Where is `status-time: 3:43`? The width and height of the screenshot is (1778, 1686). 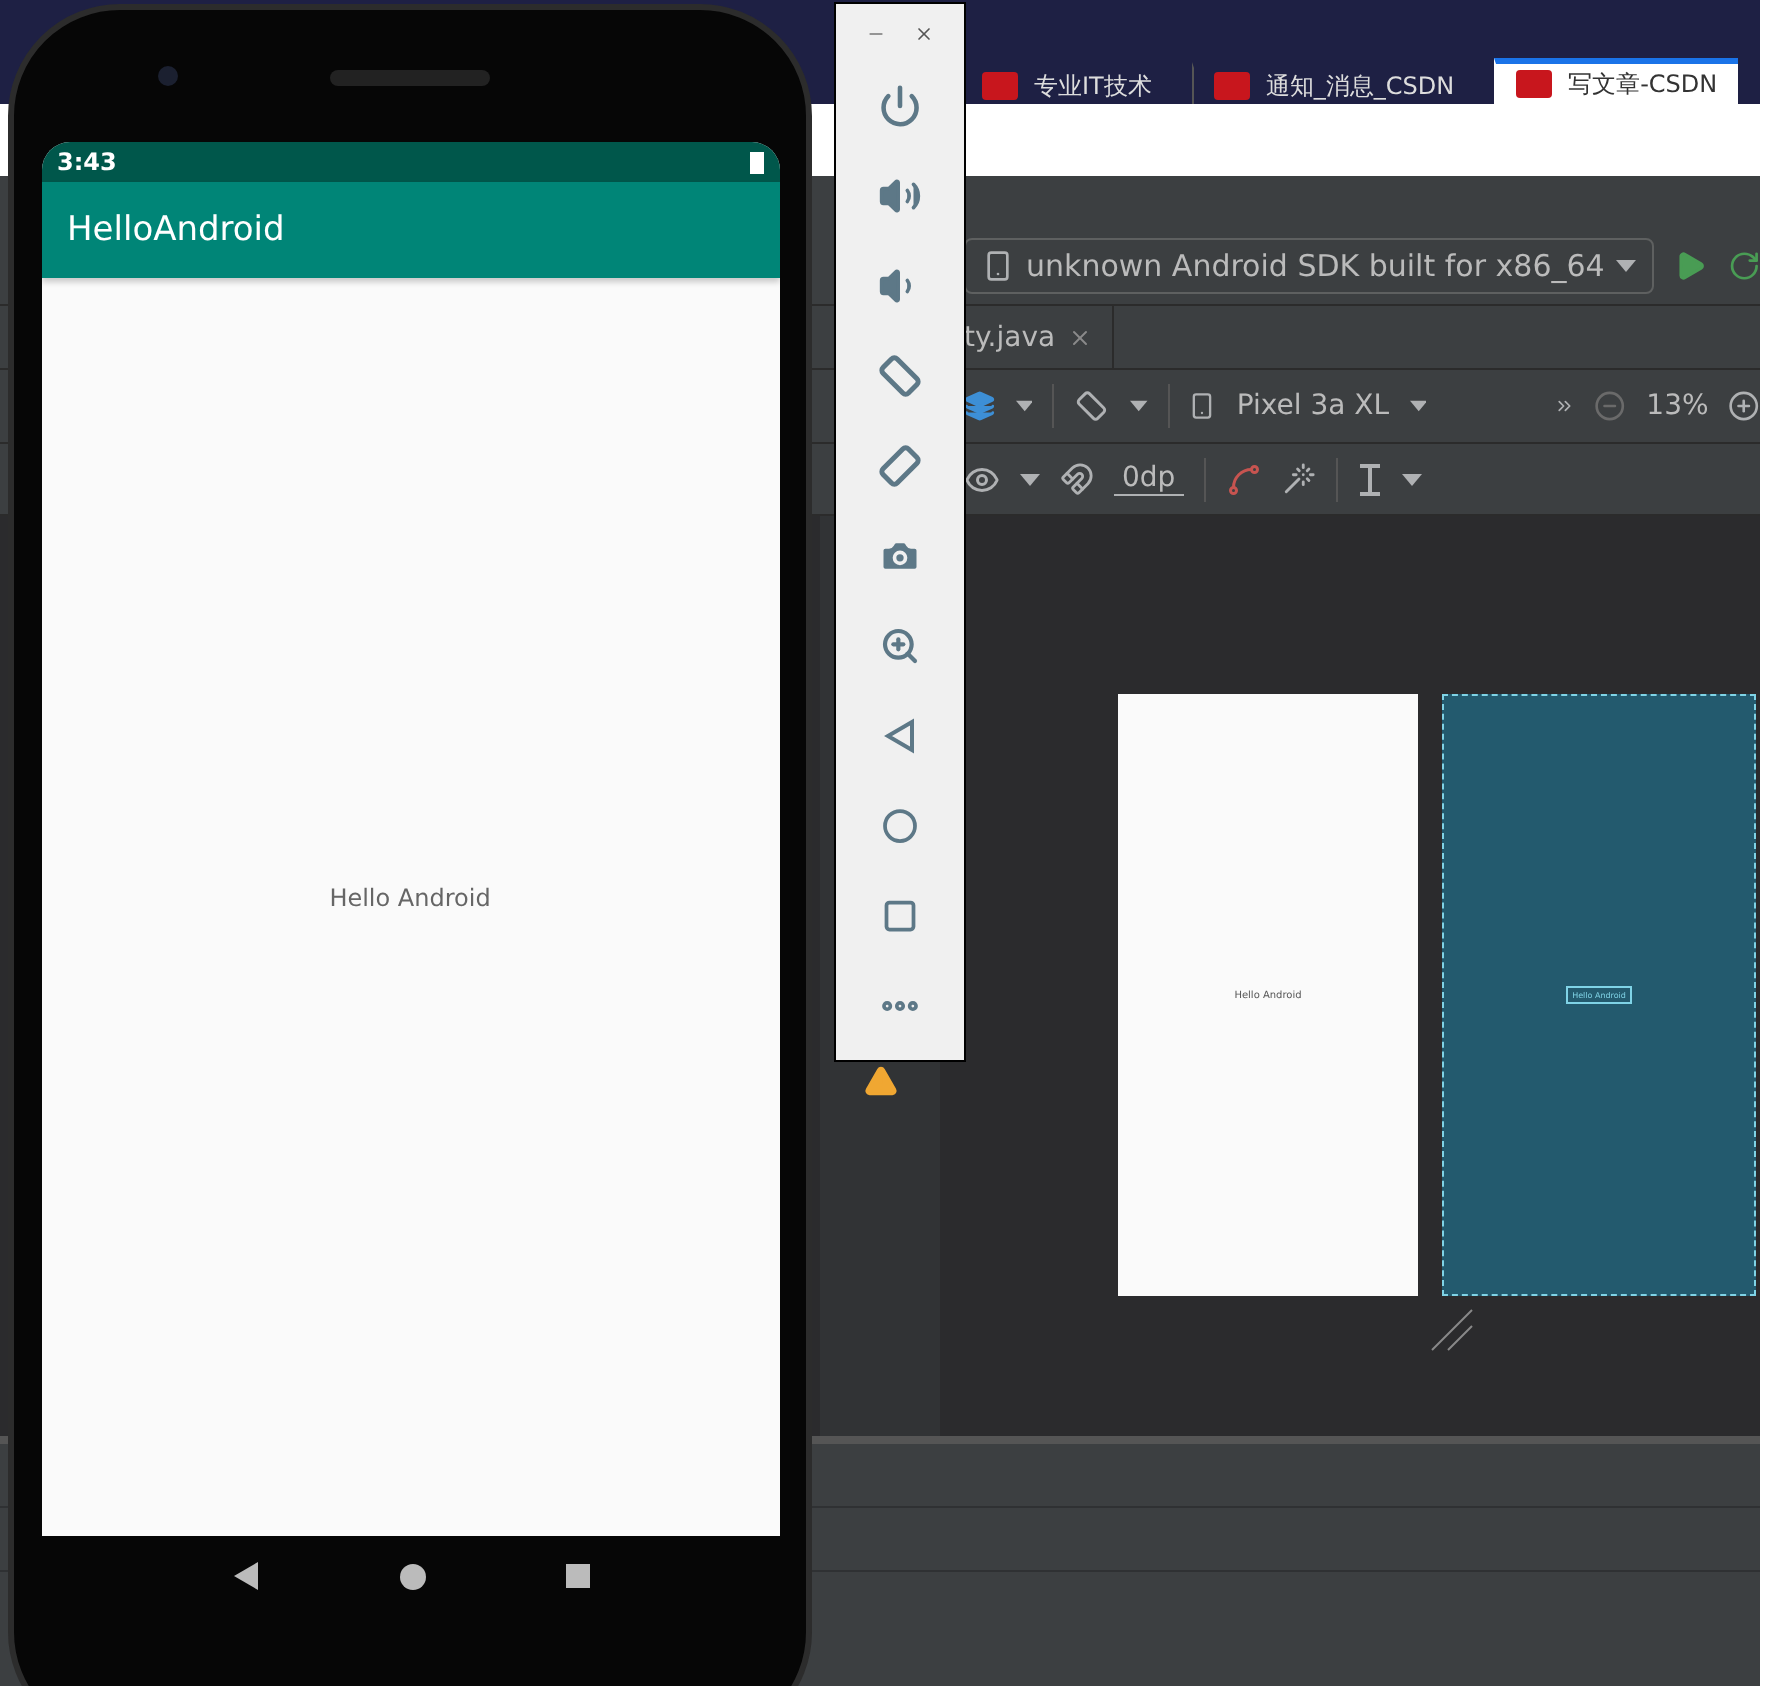
status-time: 3:43 is located at coordinates (87, 162).